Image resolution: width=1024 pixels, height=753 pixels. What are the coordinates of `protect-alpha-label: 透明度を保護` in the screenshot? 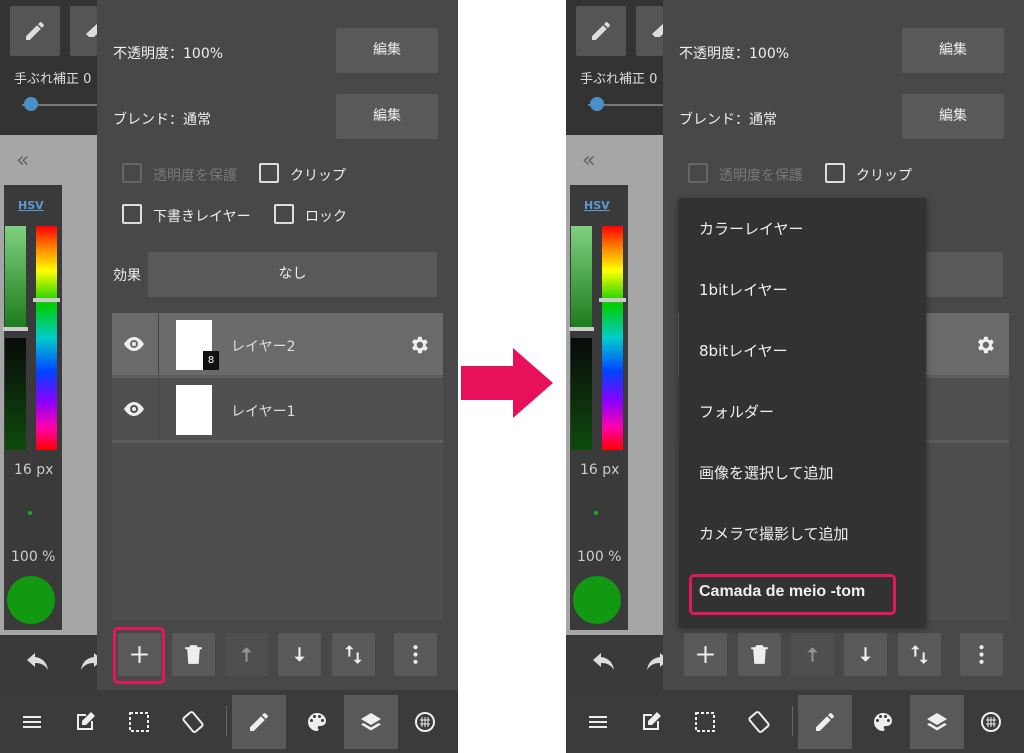 It's located at (195, 176).